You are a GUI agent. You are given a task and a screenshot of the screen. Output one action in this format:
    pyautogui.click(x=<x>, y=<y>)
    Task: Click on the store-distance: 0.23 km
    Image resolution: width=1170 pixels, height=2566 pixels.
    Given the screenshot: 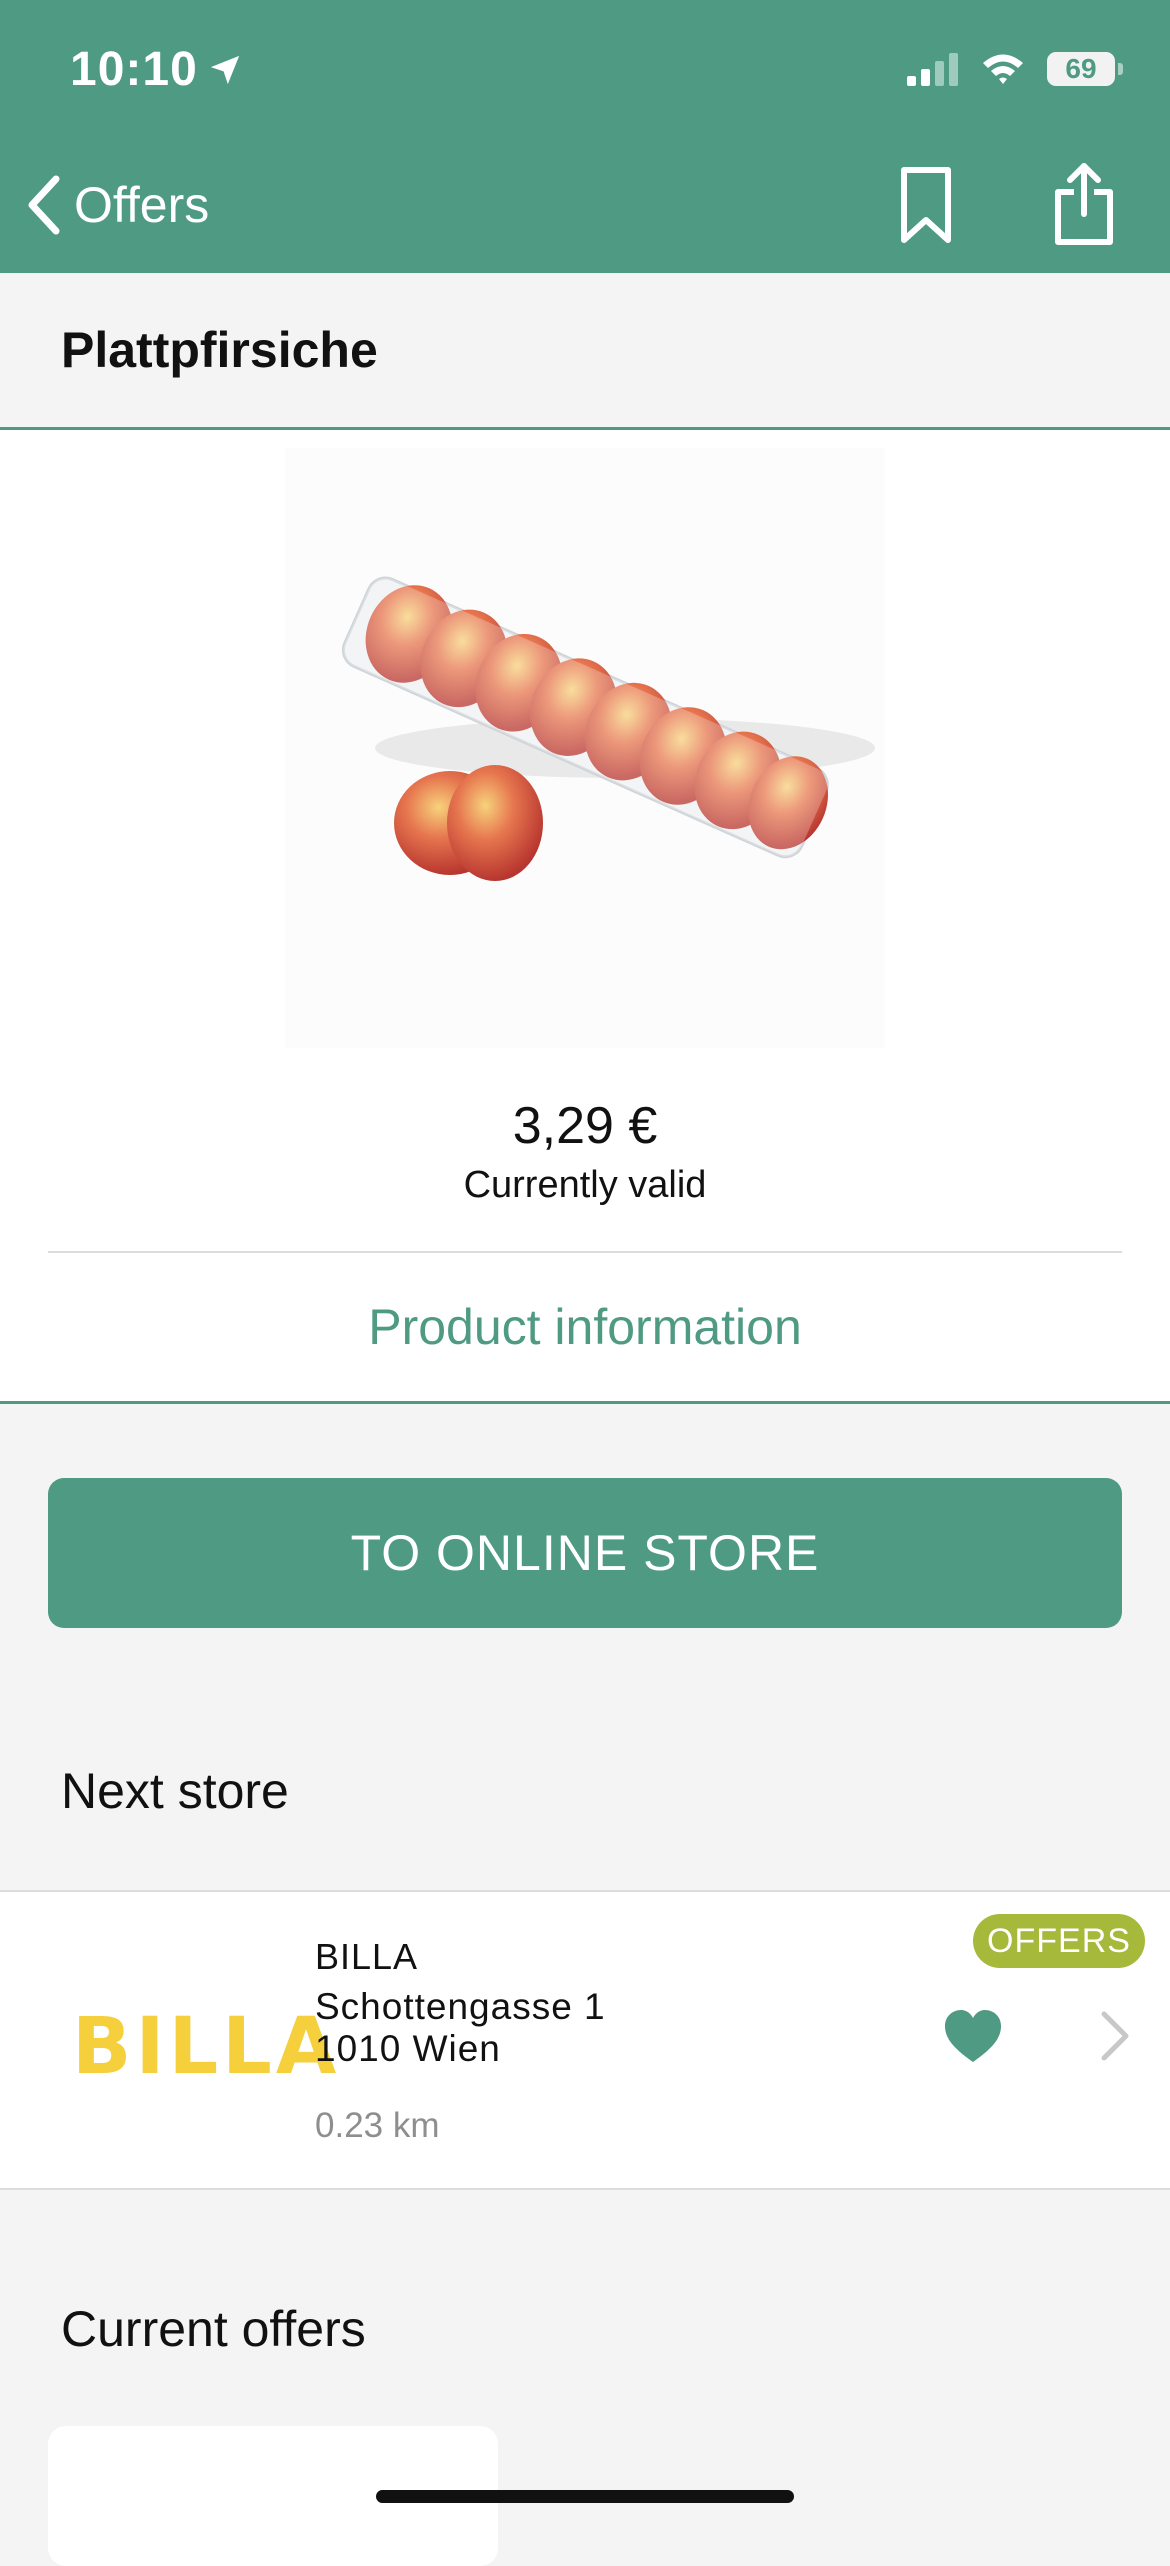 What is the action you would take?
    pyautogui.click(x=377, y=2125)
    